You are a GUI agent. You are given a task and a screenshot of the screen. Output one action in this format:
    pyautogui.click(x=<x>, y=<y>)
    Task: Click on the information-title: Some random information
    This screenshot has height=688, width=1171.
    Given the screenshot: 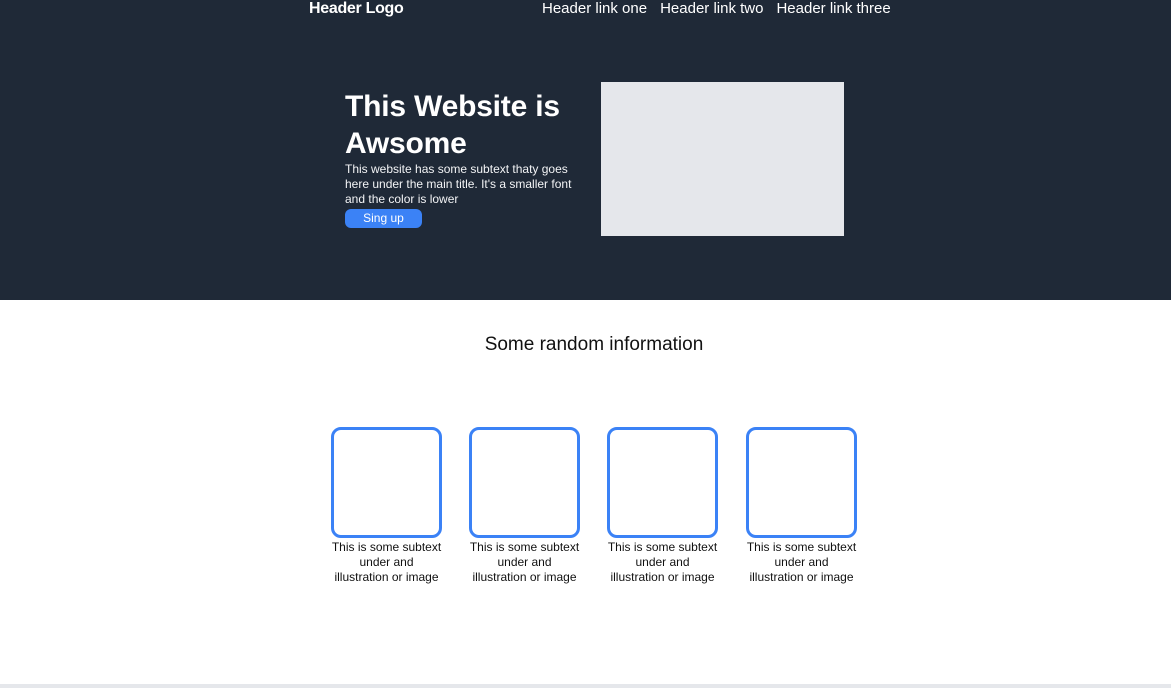 What is the action you would take?
    pyautogui.click(x=594, y=344)
    